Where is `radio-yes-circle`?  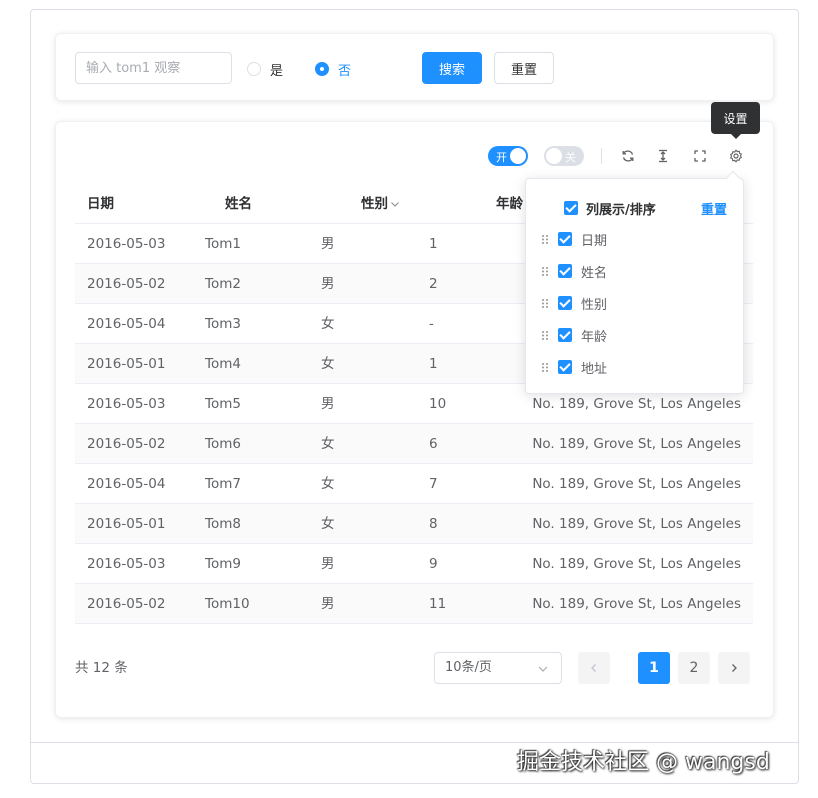
radio-yes-circle is located at coordinates (254, 69).